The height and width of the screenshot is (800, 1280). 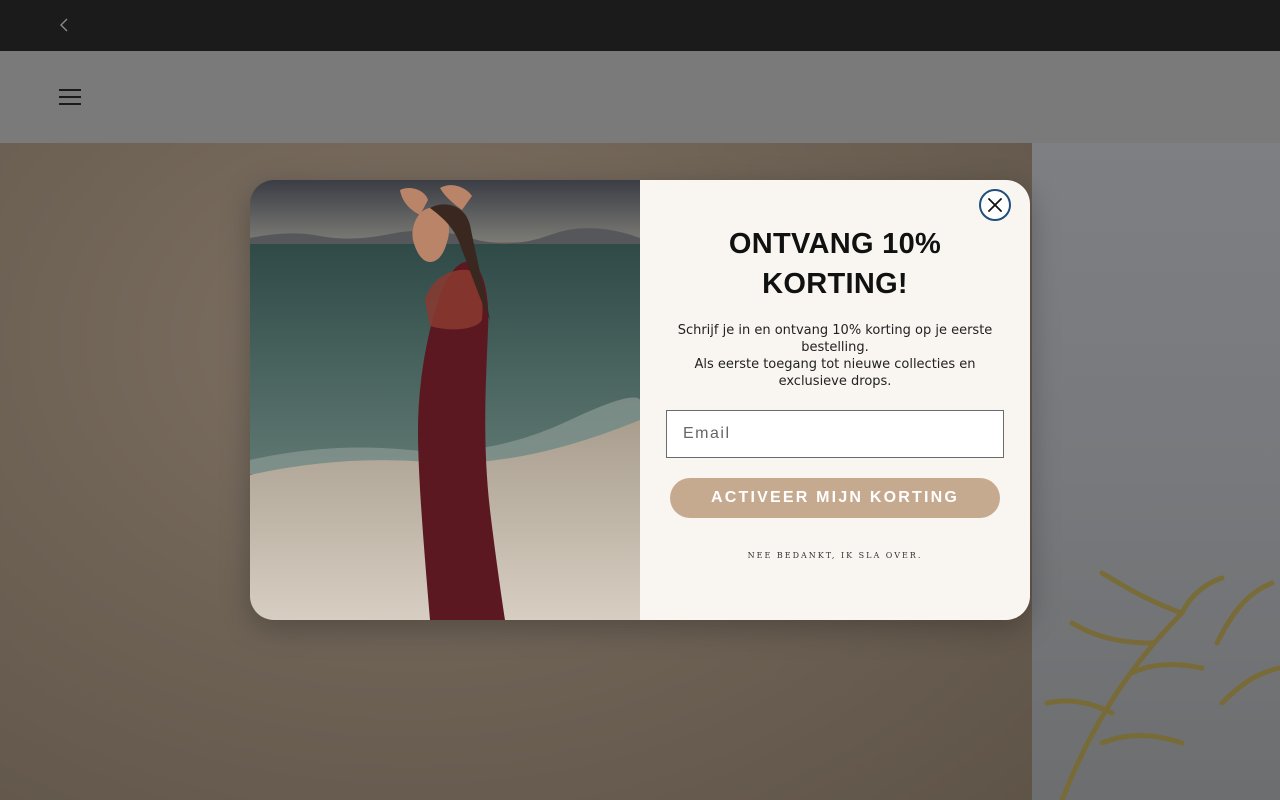 I want to click on popup-title: ONTVANG 10% KORTING!, so click(x=835, y=264).